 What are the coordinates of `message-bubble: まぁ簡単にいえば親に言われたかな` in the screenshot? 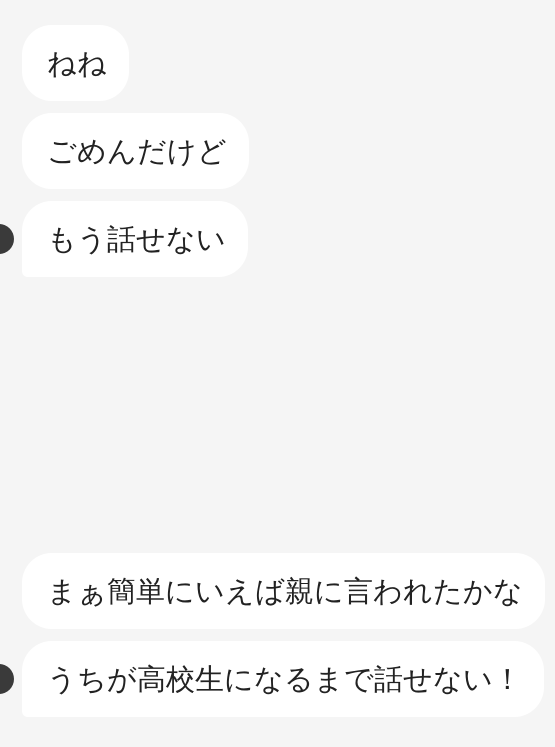 It's located at (283, 591).